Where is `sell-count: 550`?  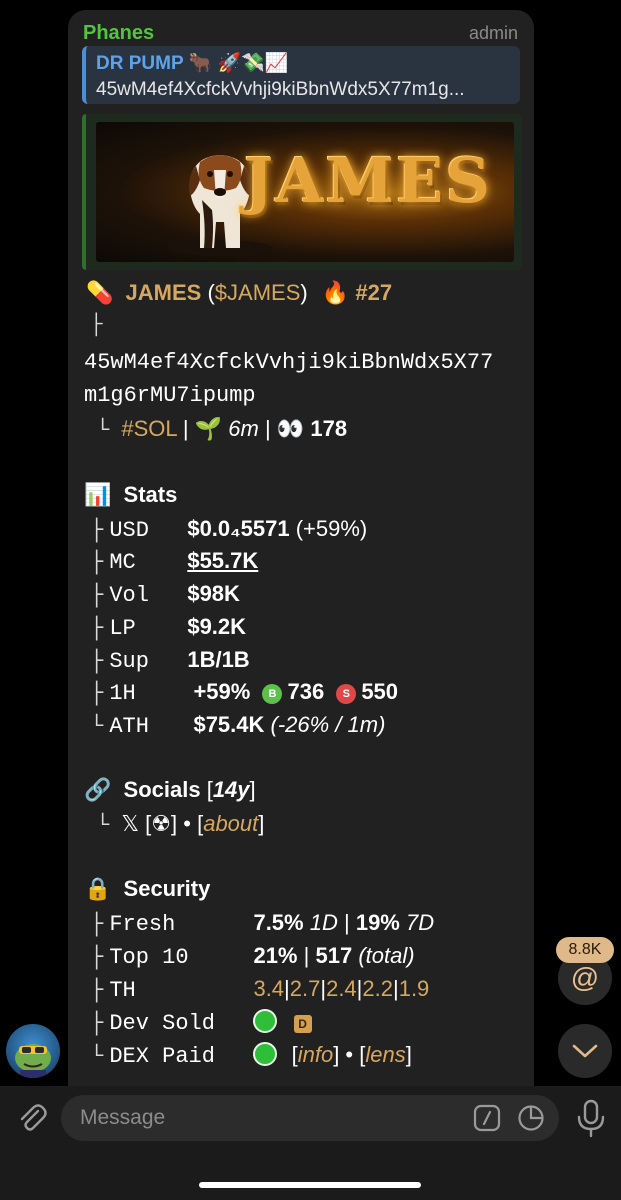
sell-count: 550 is located at coordinates (380, 691).